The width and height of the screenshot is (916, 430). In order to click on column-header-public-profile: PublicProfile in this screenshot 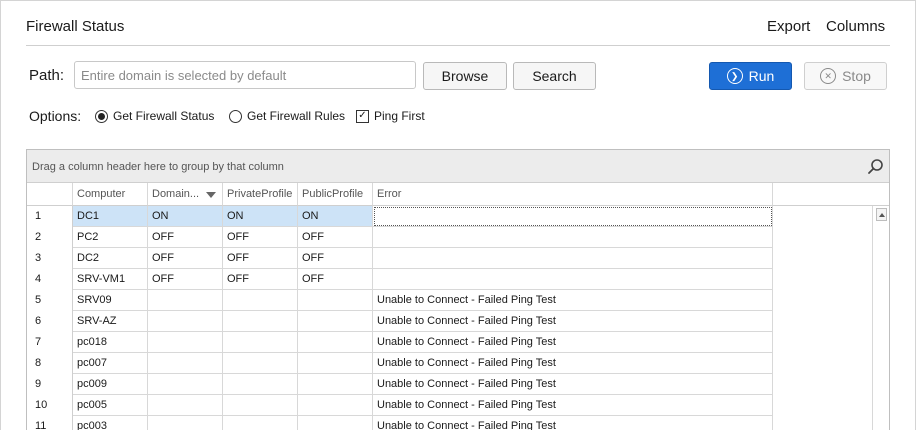, I will do `click(335, 194)`.